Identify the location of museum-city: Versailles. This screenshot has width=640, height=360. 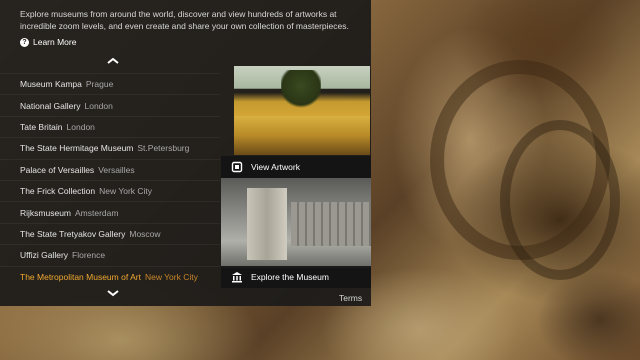
(116, 169).